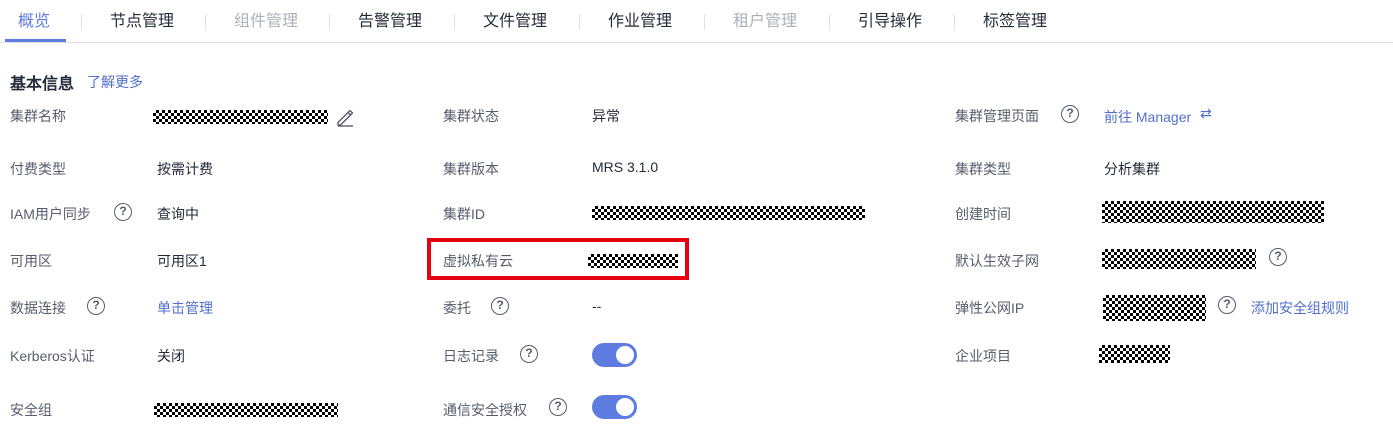 The image size is (1393, 431). Describe the element at coordinates (597, 306) in the screenshot. I see `agency-value: --` at that location.